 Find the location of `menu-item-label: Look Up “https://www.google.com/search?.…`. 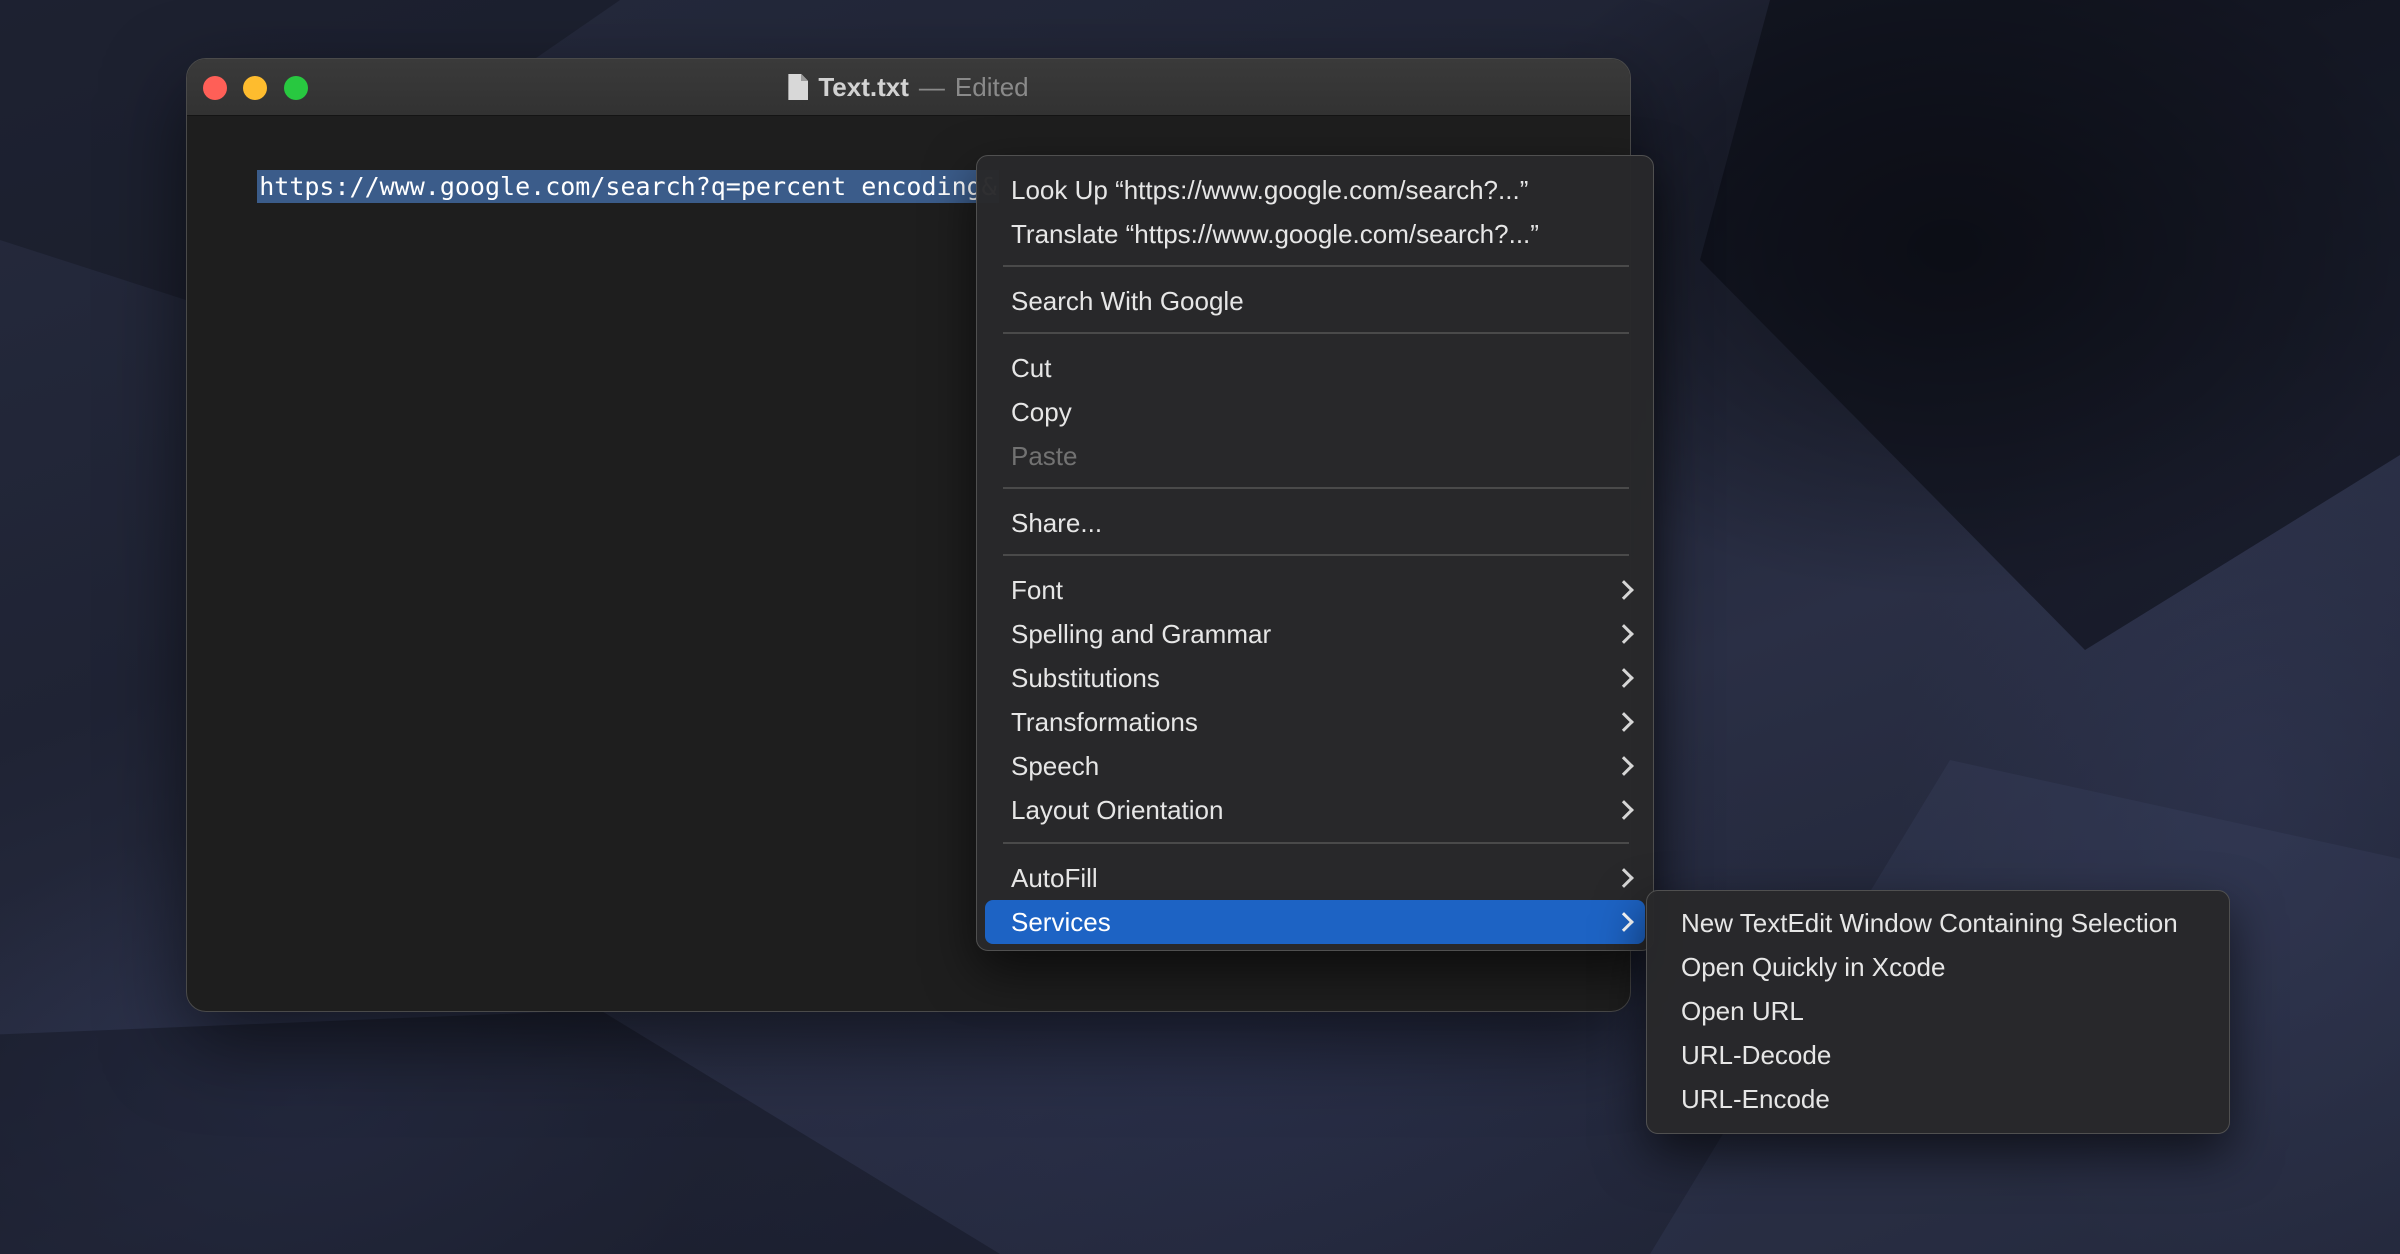

menu-item-label: Look Up “https://www.google.com/search?.… is located at coordinates (1270, 190).